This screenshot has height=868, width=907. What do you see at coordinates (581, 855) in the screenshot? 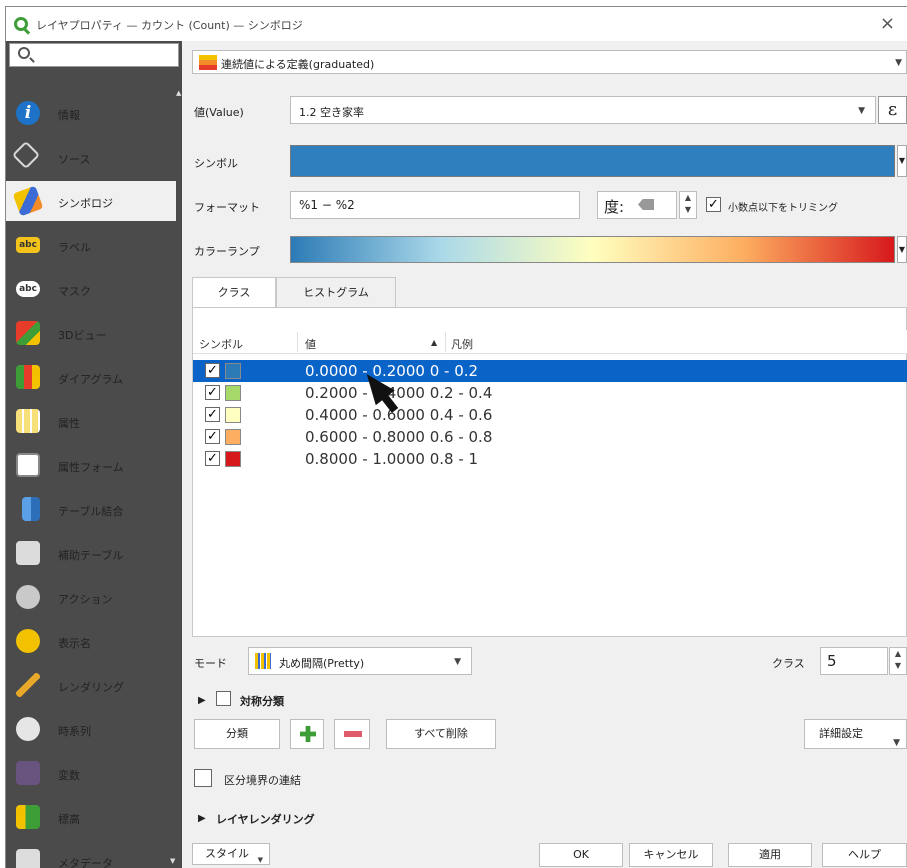
I see `ok-button: OK` at bounding box center [581, 855].